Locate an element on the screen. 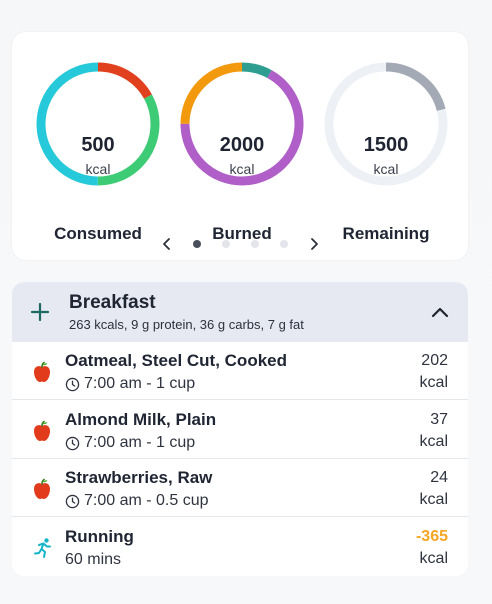  chevron-left-icon is located at coordinates (167, 244).